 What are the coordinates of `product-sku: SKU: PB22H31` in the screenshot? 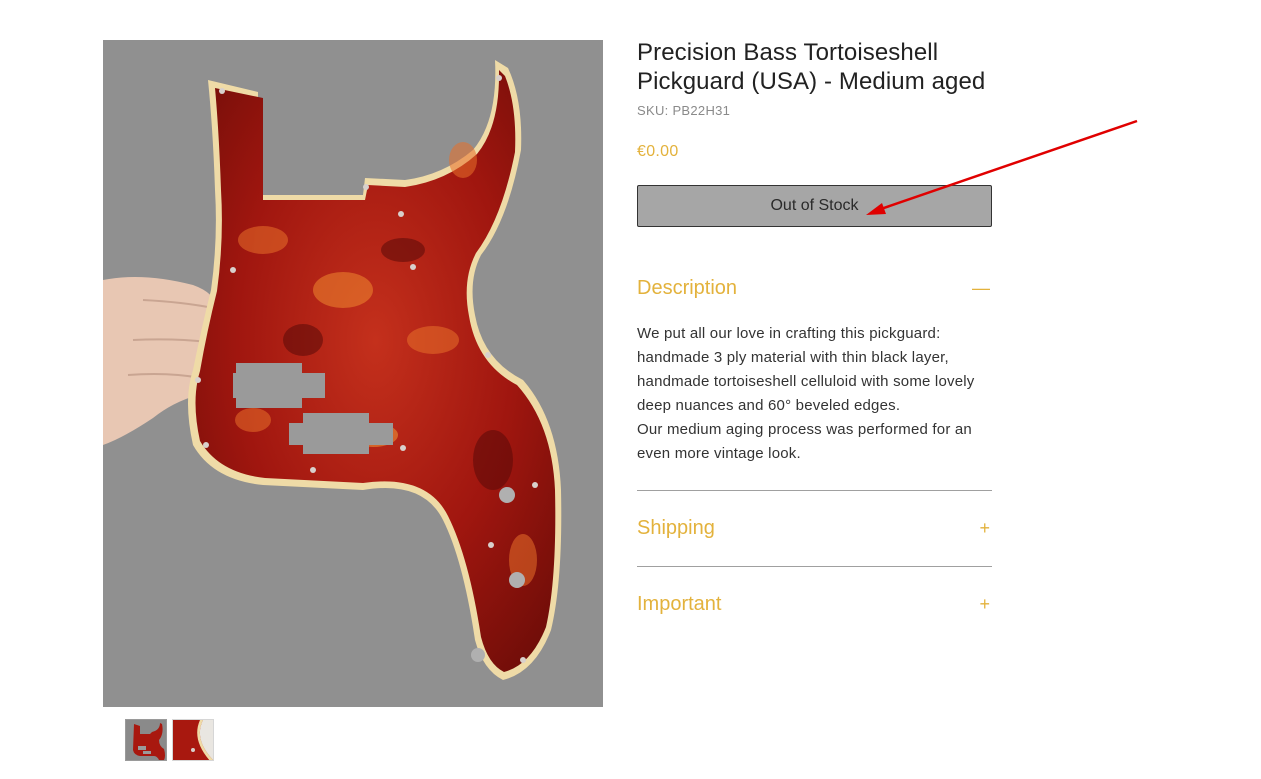 It's located at (684, 110).